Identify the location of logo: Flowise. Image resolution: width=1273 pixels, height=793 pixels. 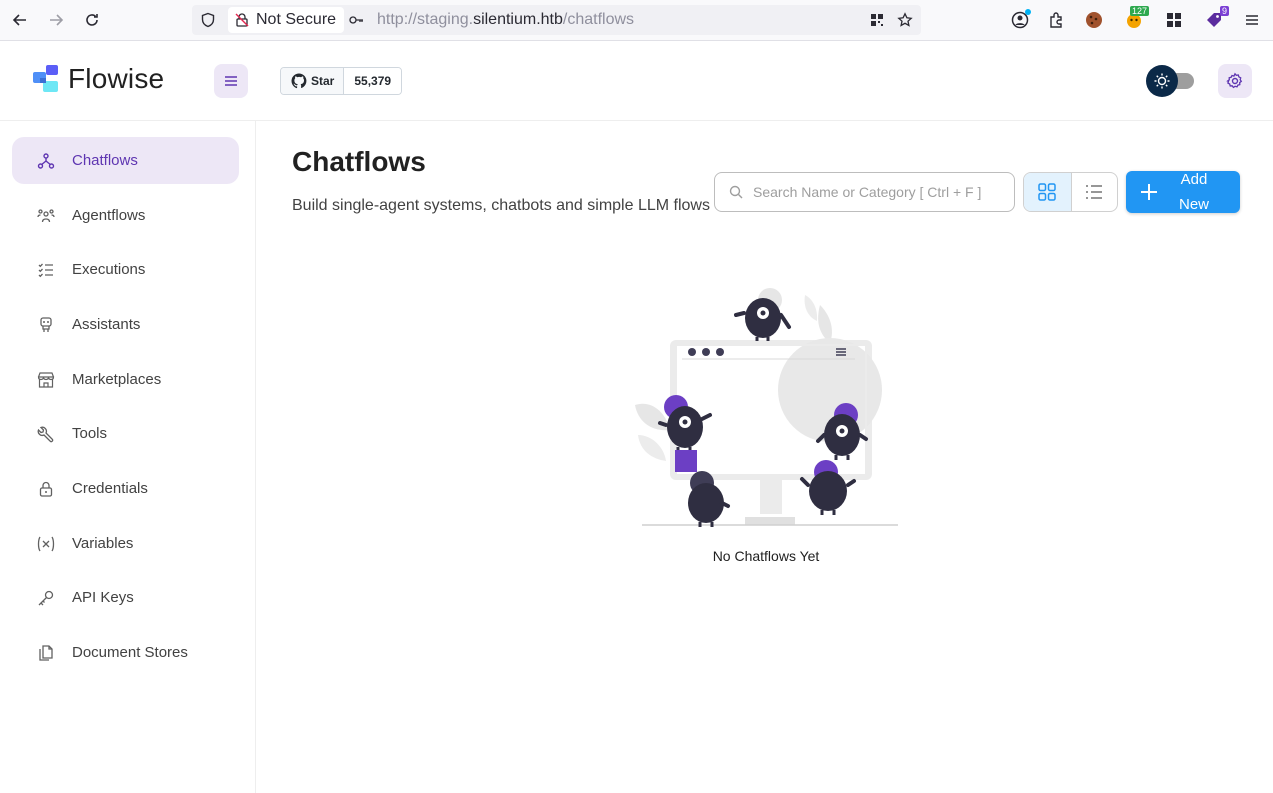
(98, 79).